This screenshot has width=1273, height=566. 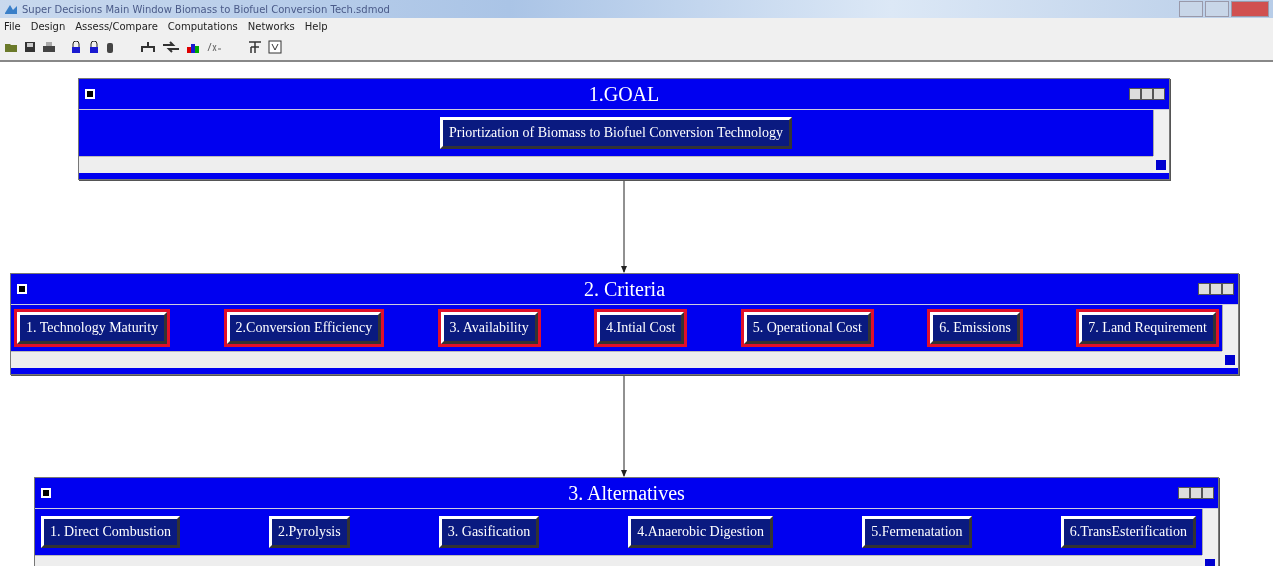 What do you see at coordinates (148, 47) in the screenshot?
I see `network-icon` at bounding box center [148, 47].